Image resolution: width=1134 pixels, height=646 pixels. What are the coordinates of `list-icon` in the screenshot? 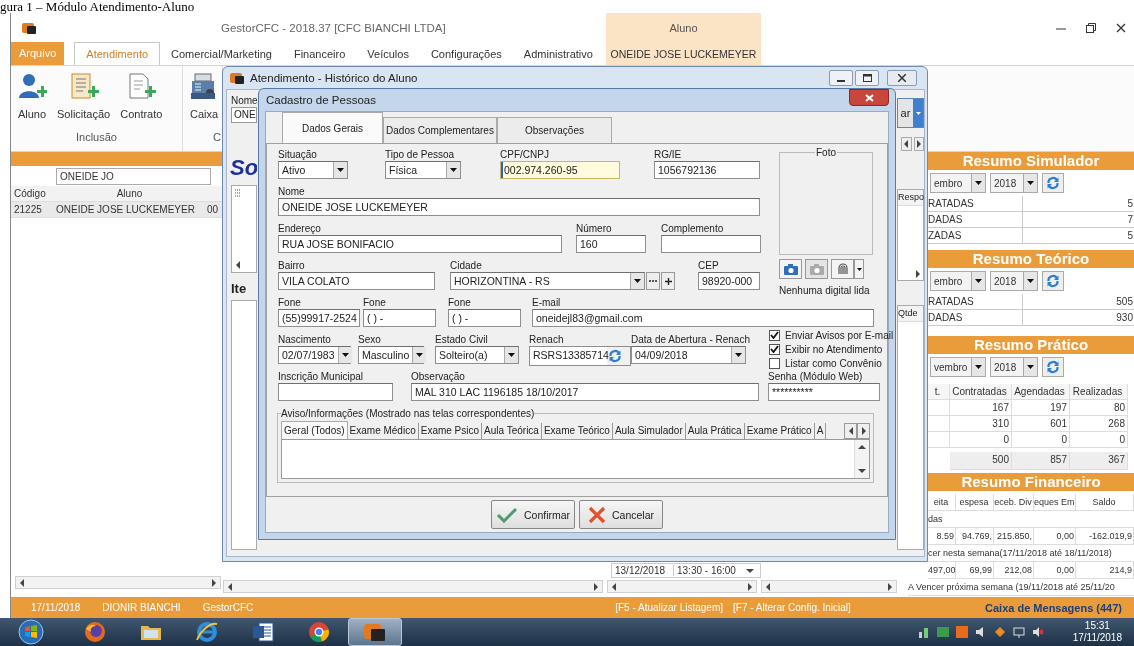 It's located at (238, 193).